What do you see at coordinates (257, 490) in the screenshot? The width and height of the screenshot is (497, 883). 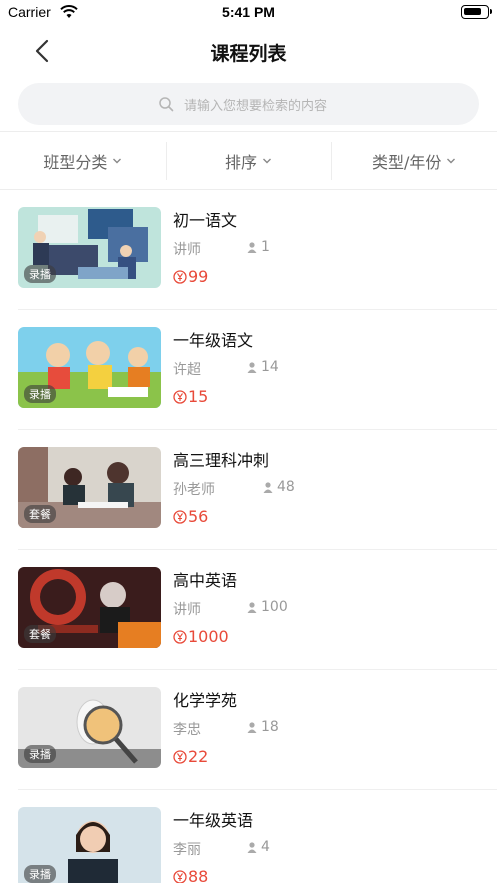 I see `course-item: 套餐 高三理科冲刺 孙老师 48 56` at bounding box center [257, 490].